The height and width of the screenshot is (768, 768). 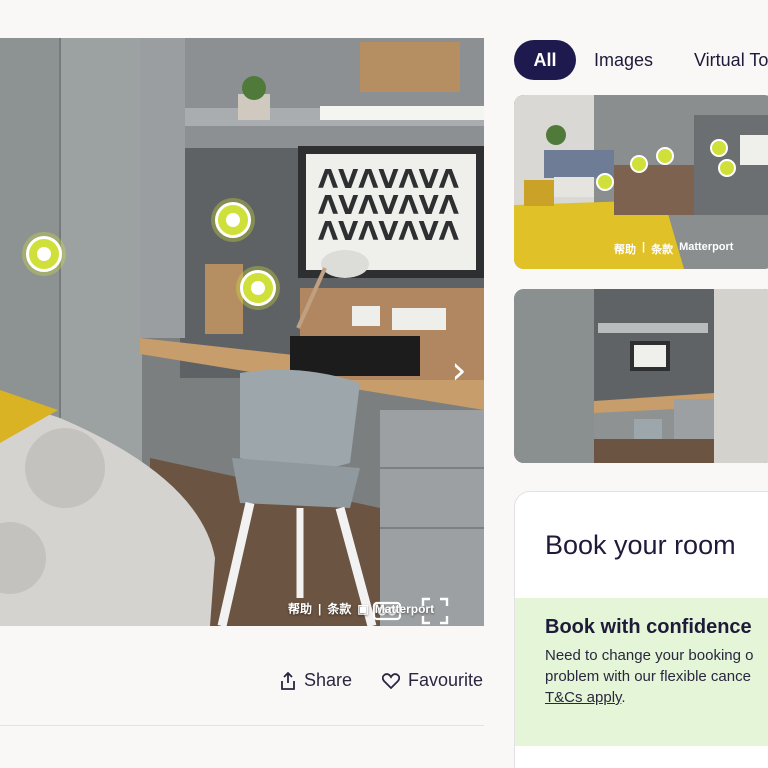 I want to click on favourite-button: Favourite, so click(x=432, y=680).